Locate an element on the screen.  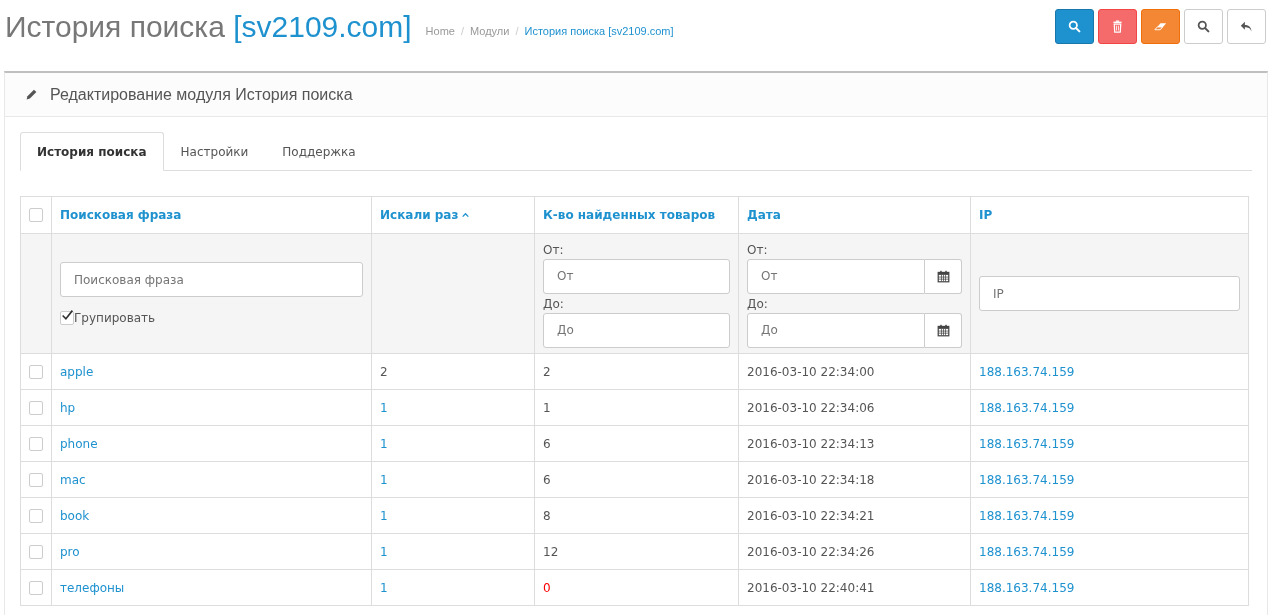
phrase-link: book is located at coordinates (75, 515).